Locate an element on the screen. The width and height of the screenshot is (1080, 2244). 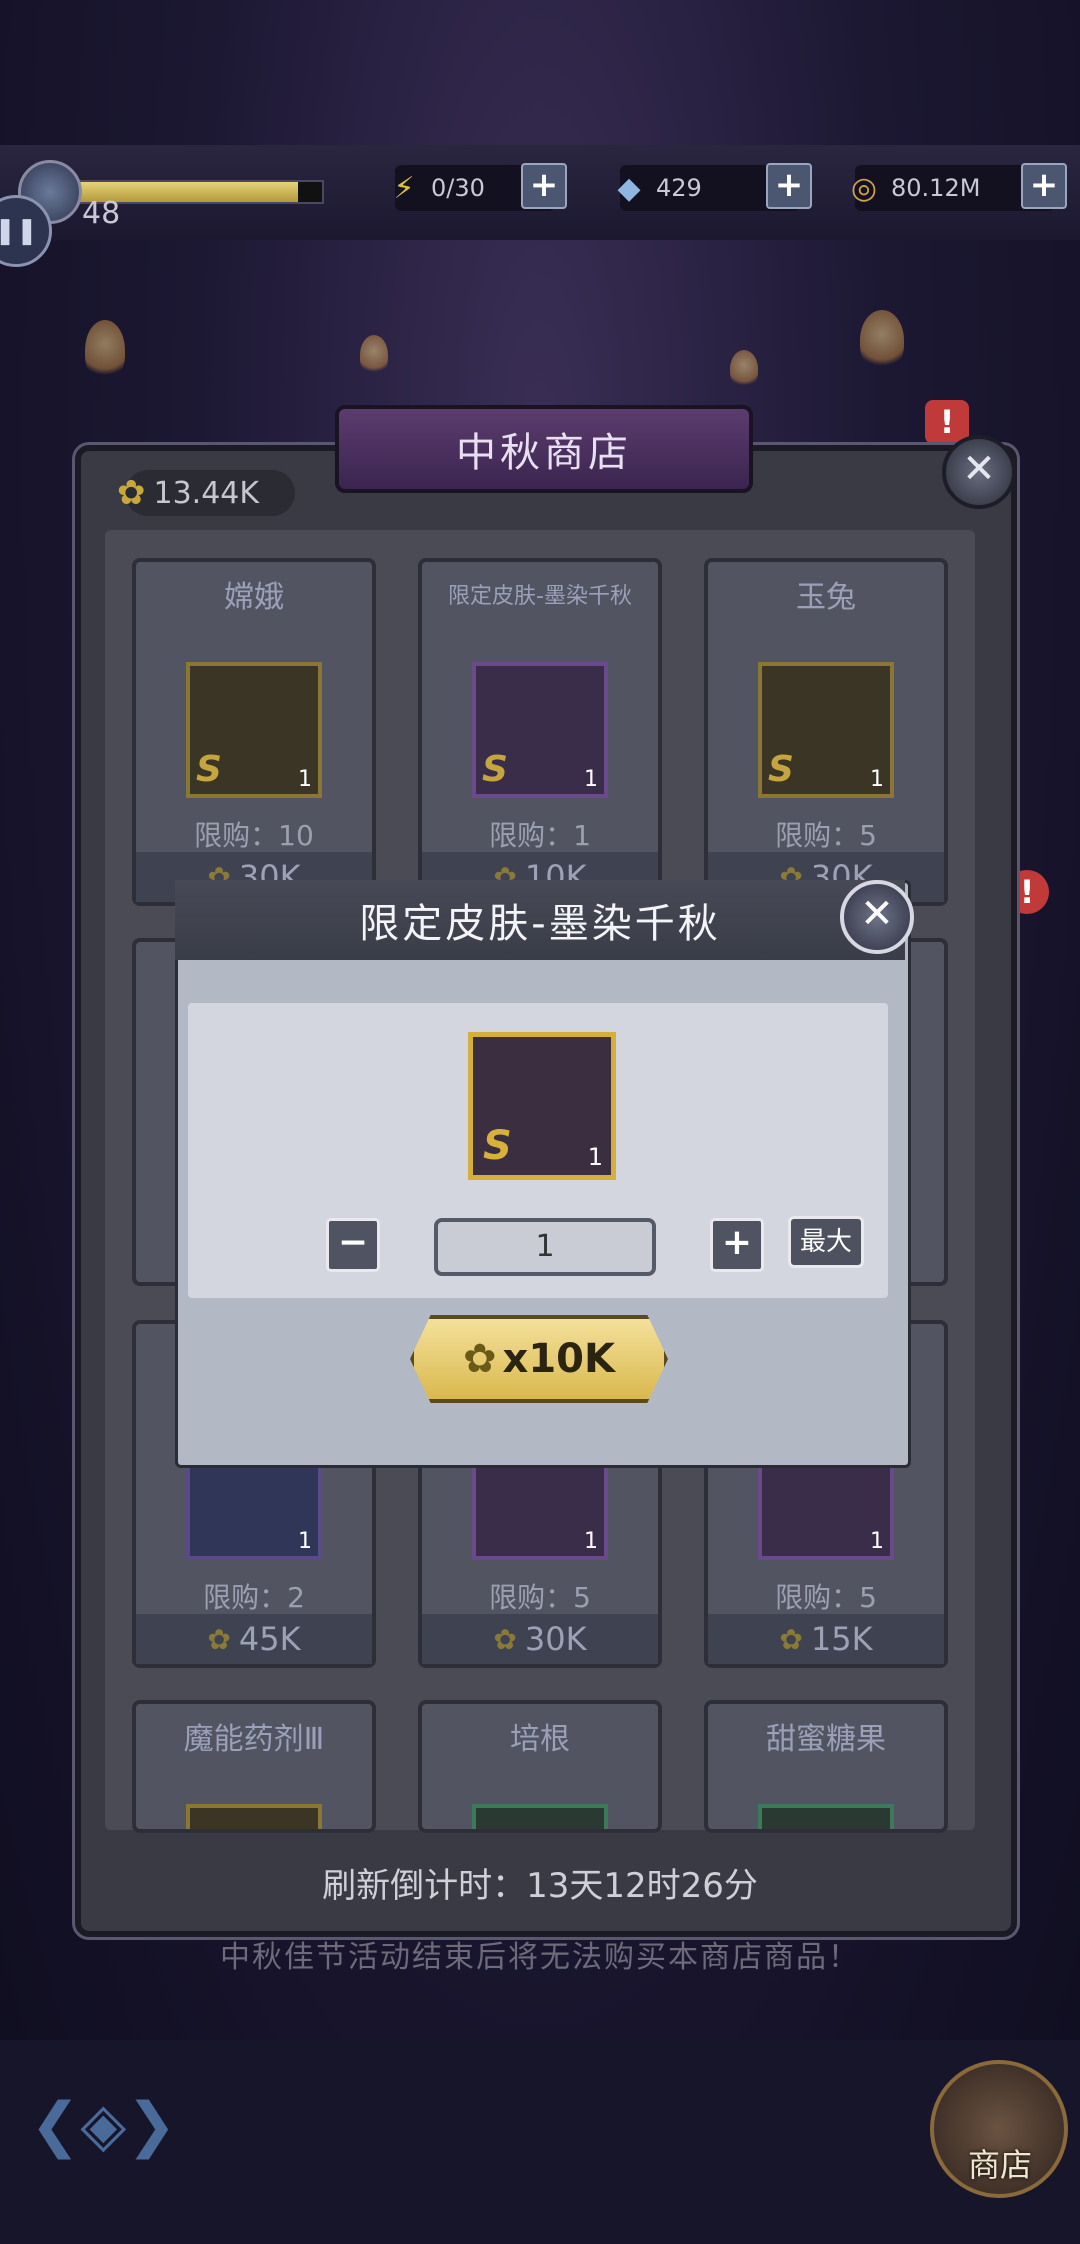
shop-notice: 中秋佳节活动结束后将无法购买本商店商品！ is located at coordinates (540, 1957).